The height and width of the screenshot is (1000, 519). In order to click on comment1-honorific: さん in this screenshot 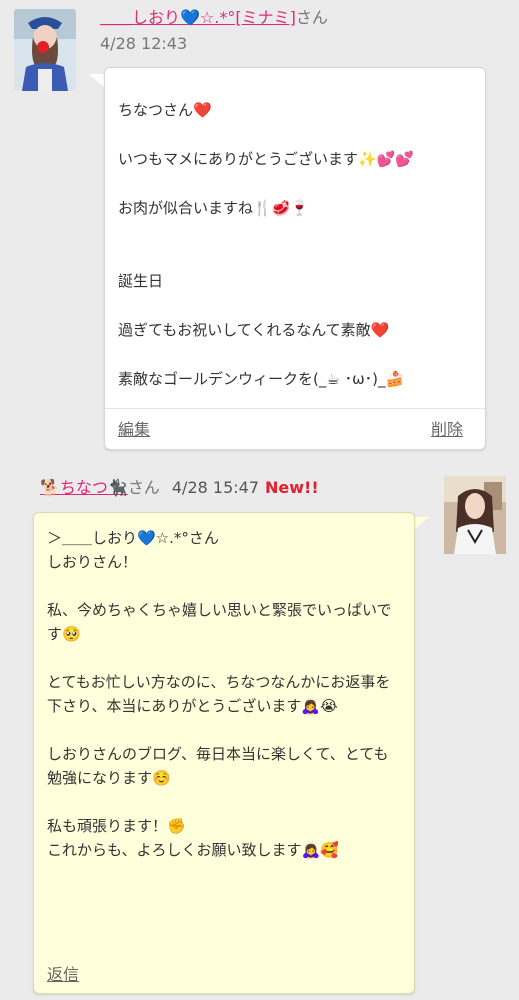, I will do `click(311, 17)`.